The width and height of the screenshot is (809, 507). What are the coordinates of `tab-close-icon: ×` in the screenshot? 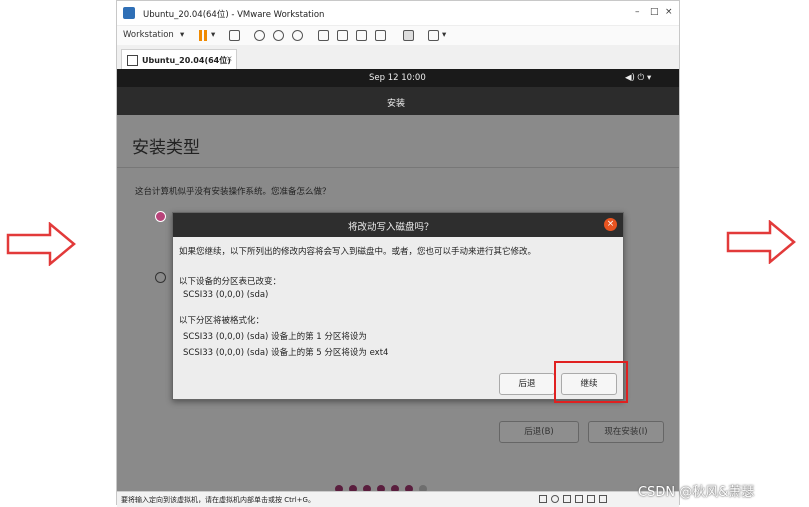 It's located at (229, 58).